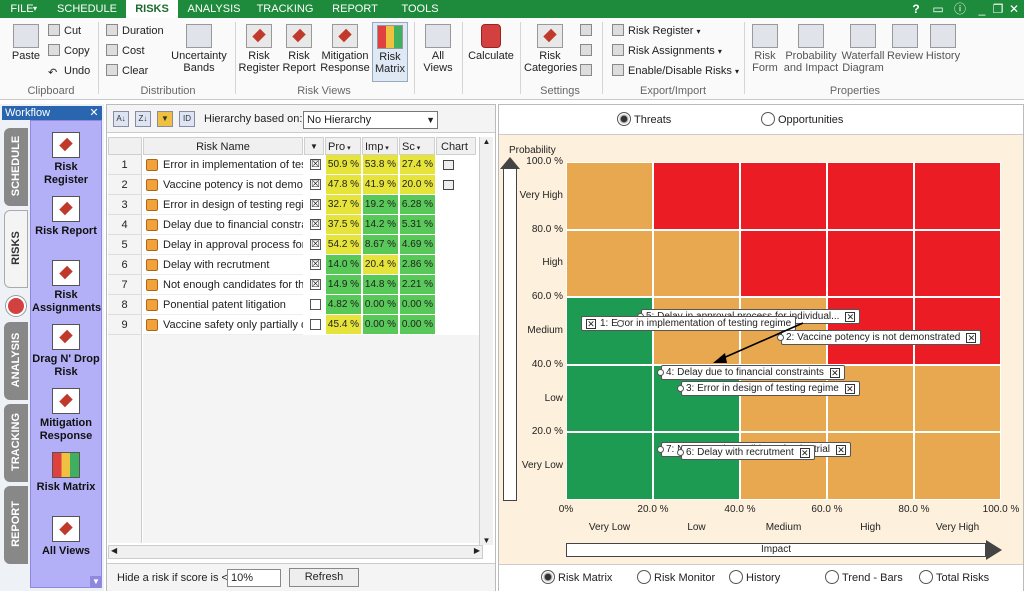  Describe the element at coordinates (380, 265) in the screenshot. I see `impact-cell: 20.4 %` at that location.